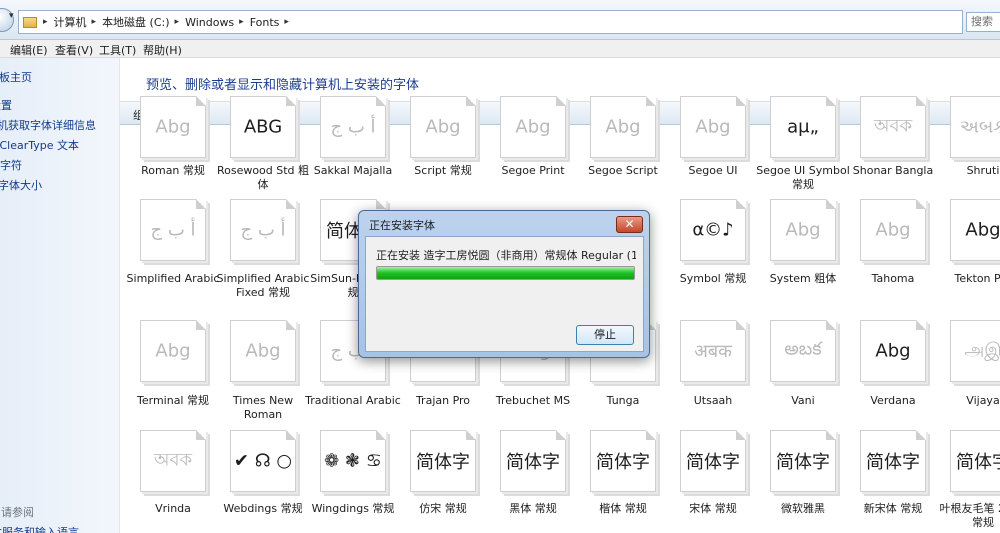 The image size is (1000, 533). What do you see at coordinates (803, 178) in the screenshot?
I see `font-name-label: Segoe UI Symbol 常规` at bounding box center [803, 178].